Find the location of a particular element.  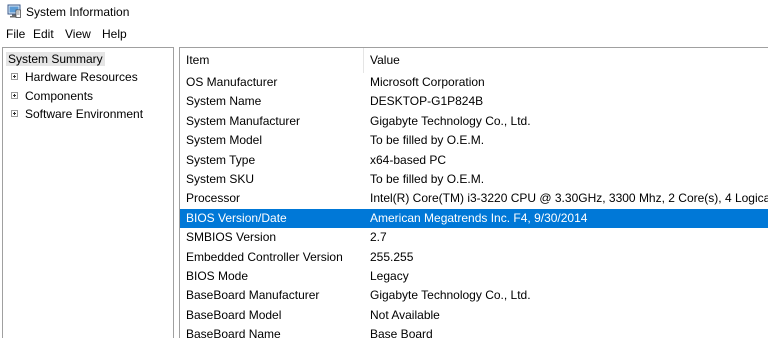

menu-view: View is located at coordinates (78, 34).